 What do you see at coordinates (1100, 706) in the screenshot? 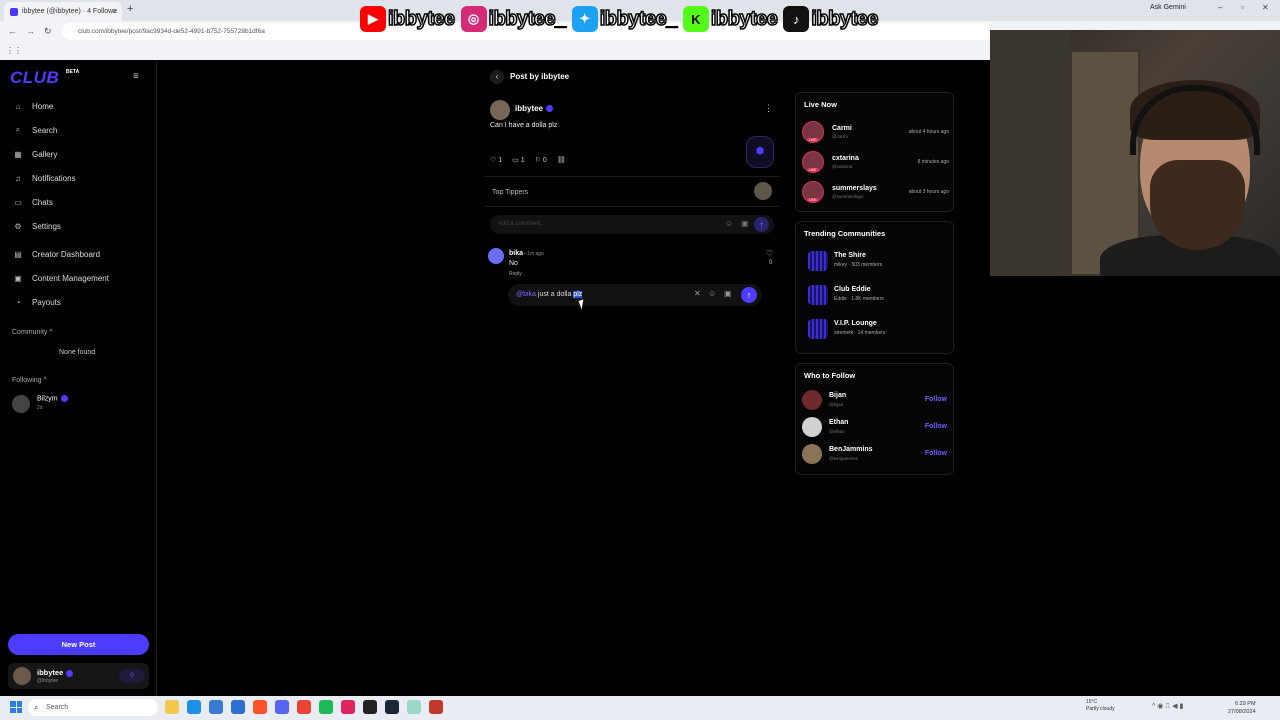
I see `weather-widget: 15°C Partly cloudy` at bounding box center [1100, 706].